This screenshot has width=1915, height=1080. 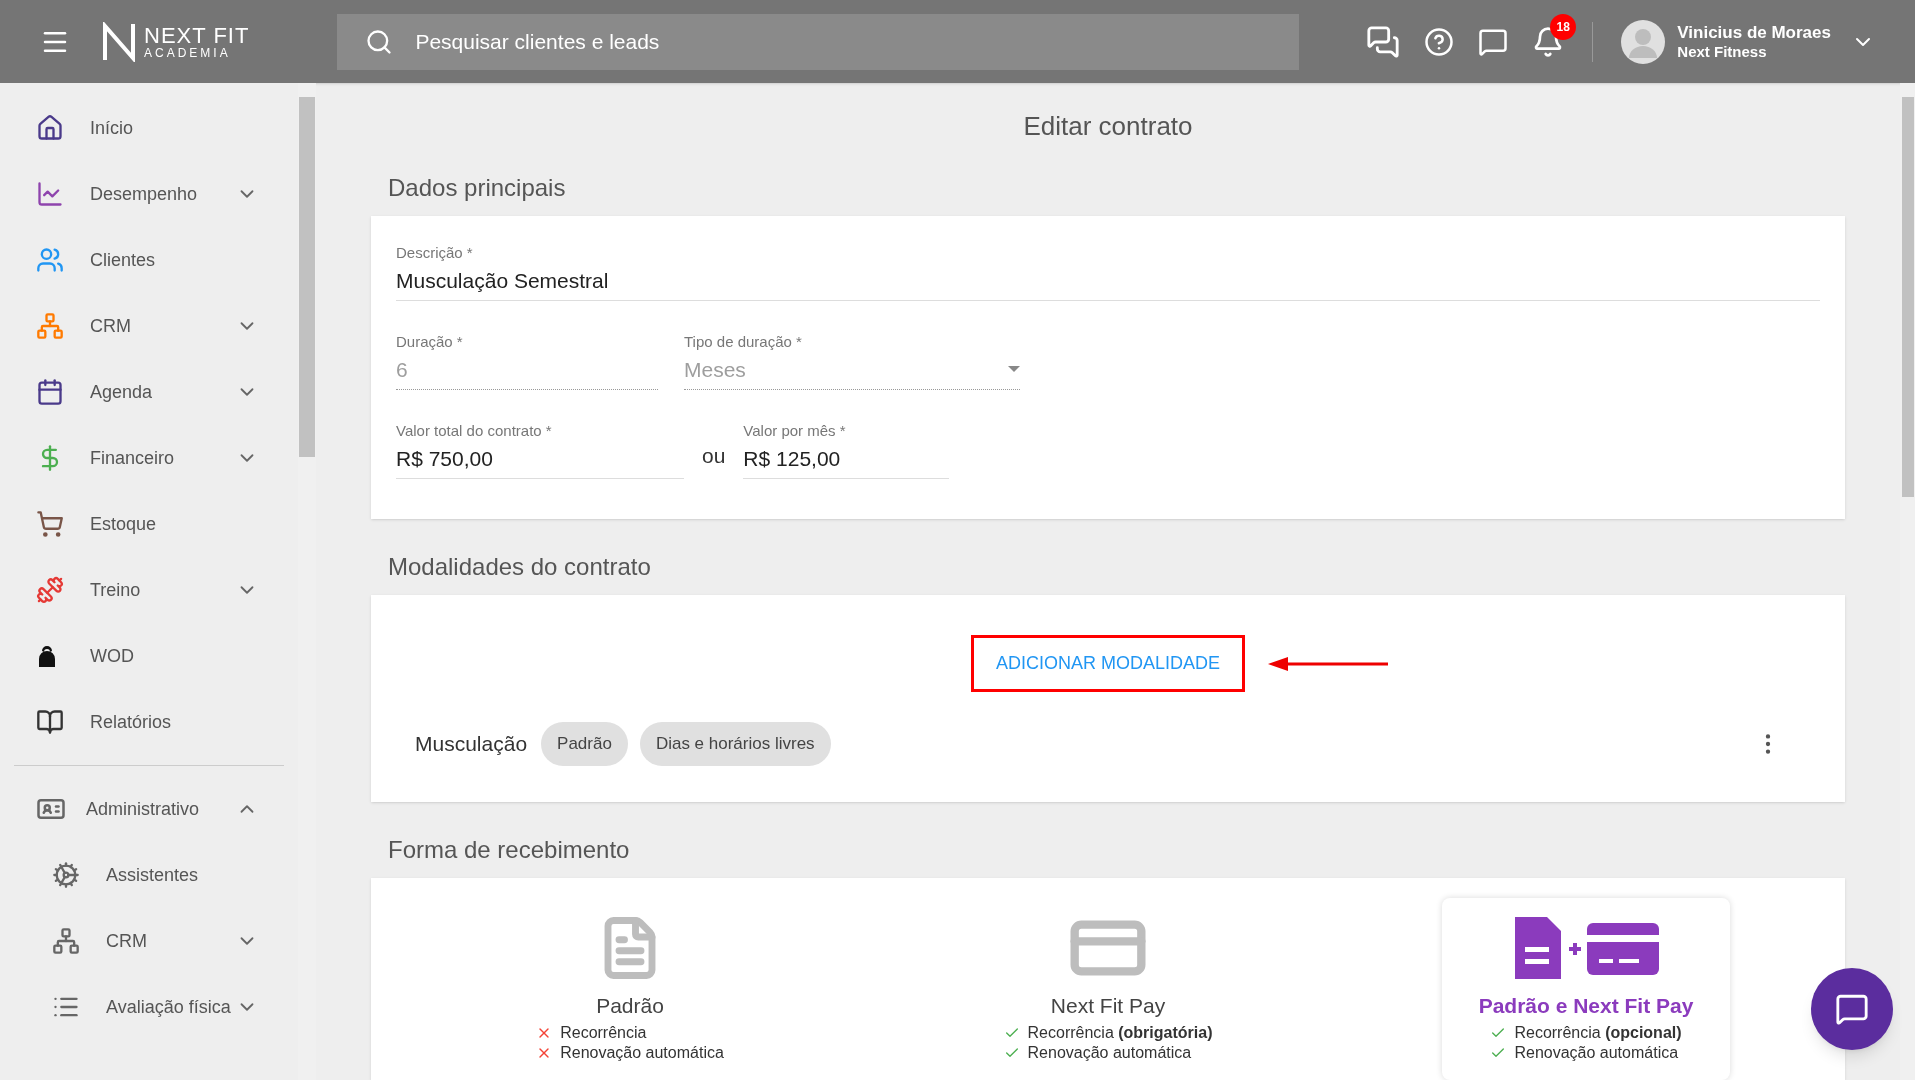 What do you see at coordinates (1439, 41) in the screenshot?
I see `help-icon` at bounding box center [1439, 41].